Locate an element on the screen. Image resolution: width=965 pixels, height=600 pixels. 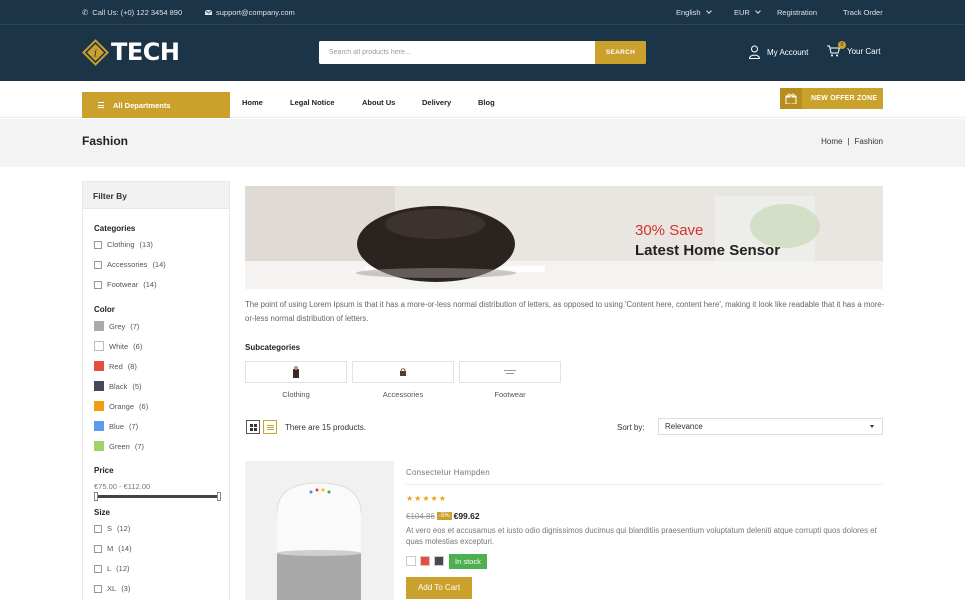
filter-color-white: White (6) is located at coordinates (118, 346).